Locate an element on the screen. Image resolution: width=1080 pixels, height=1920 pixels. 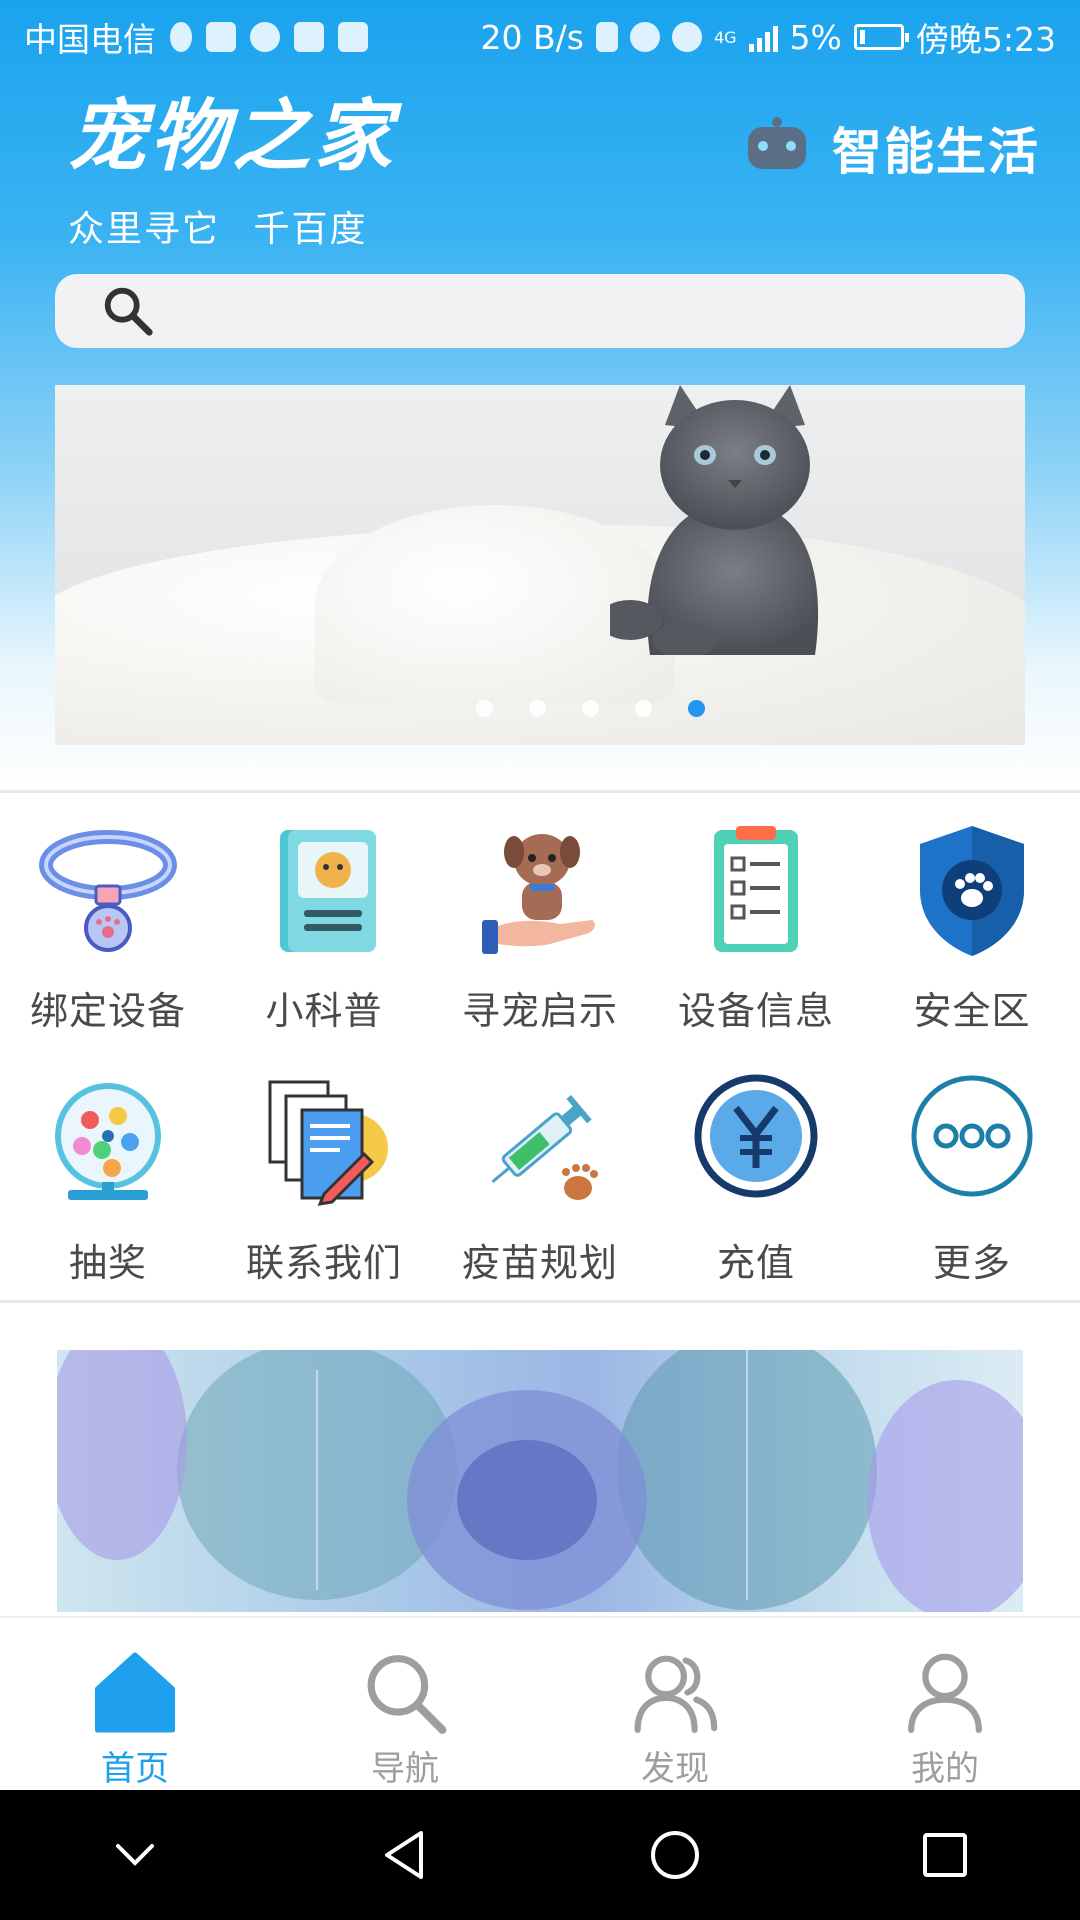
dog-in-hand-icon is located at coordinates (538, 894).